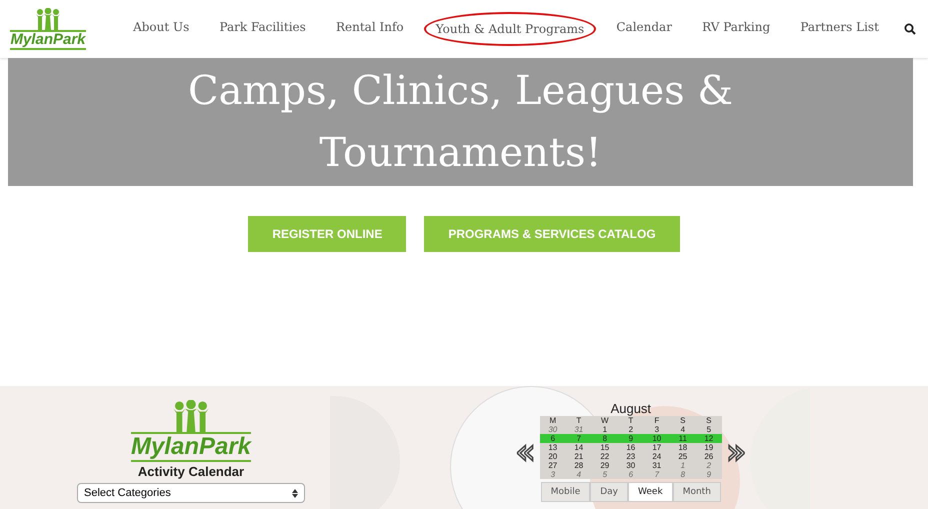  What do you see at coordinates (736, 451) in the screenshot?
I see `next-month-button: »` at bounding box center [736, 451].